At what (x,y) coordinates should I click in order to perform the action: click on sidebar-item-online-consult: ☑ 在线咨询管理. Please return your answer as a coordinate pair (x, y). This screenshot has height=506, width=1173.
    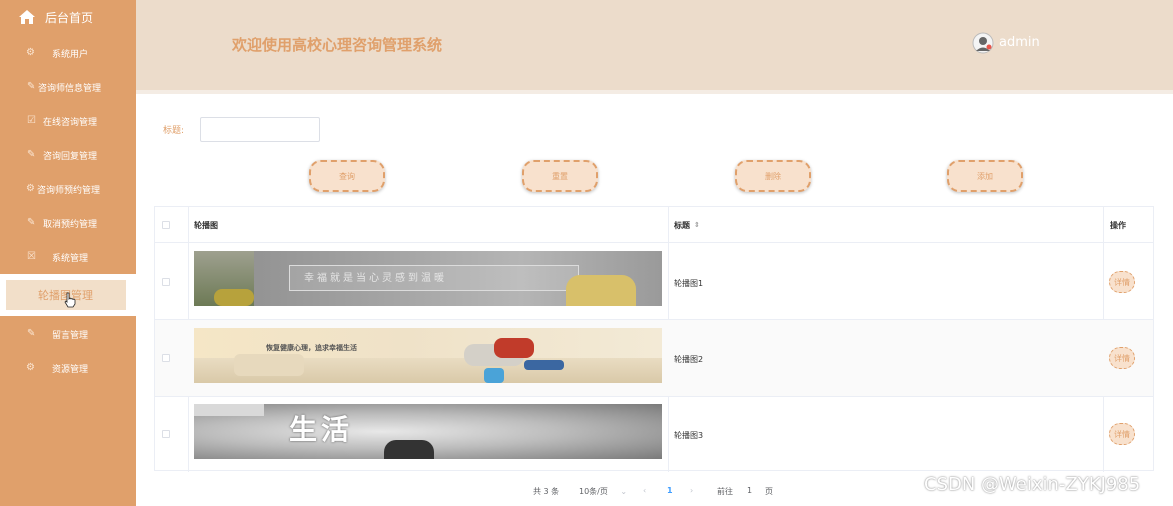
    Looking at the image, I should click on (68, 121).